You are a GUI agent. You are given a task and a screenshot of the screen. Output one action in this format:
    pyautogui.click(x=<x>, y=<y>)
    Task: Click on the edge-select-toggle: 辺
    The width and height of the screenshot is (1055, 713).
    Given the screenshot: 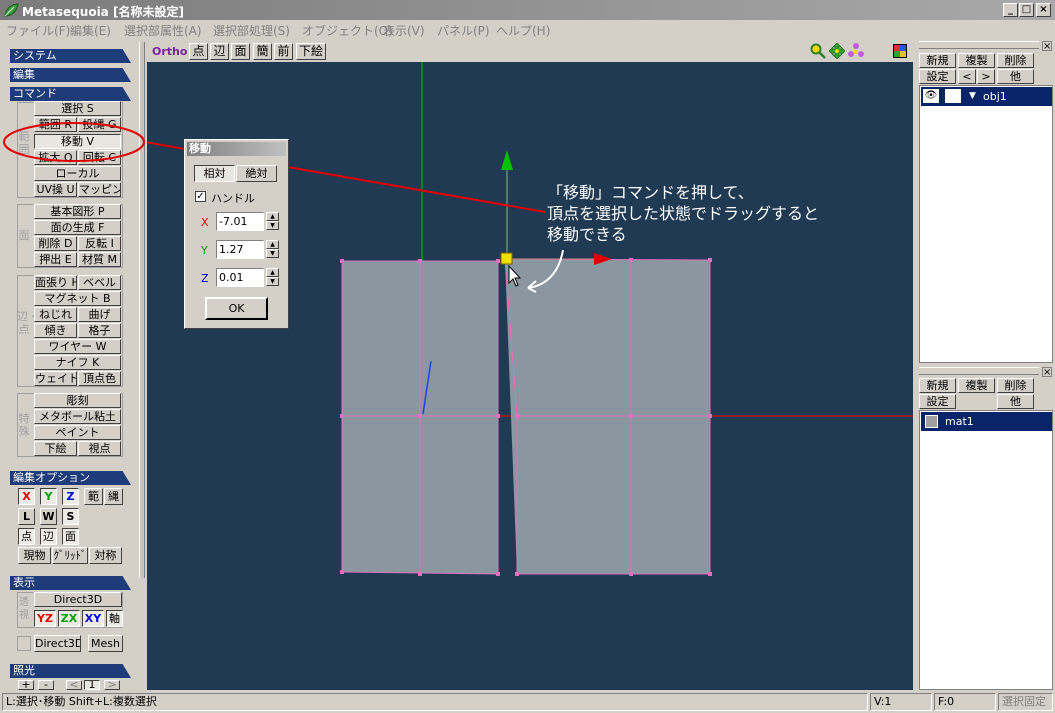 What is the action you would take?
    pyautogui.click(x=48, y=536)
    